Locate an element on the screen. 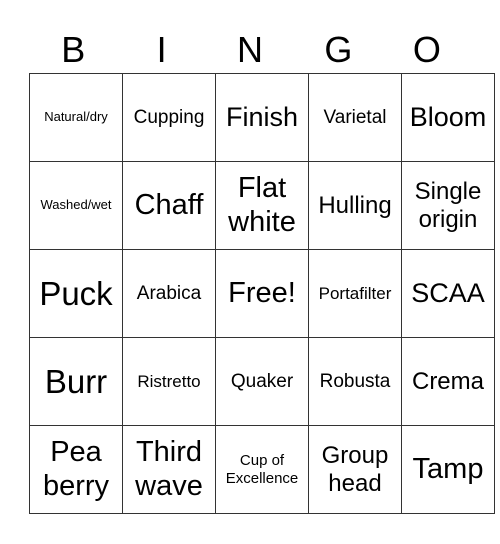 The height and width of the screenshot is (544, 500). bingo-cell: Bloom is located at coordinates (448, 117).